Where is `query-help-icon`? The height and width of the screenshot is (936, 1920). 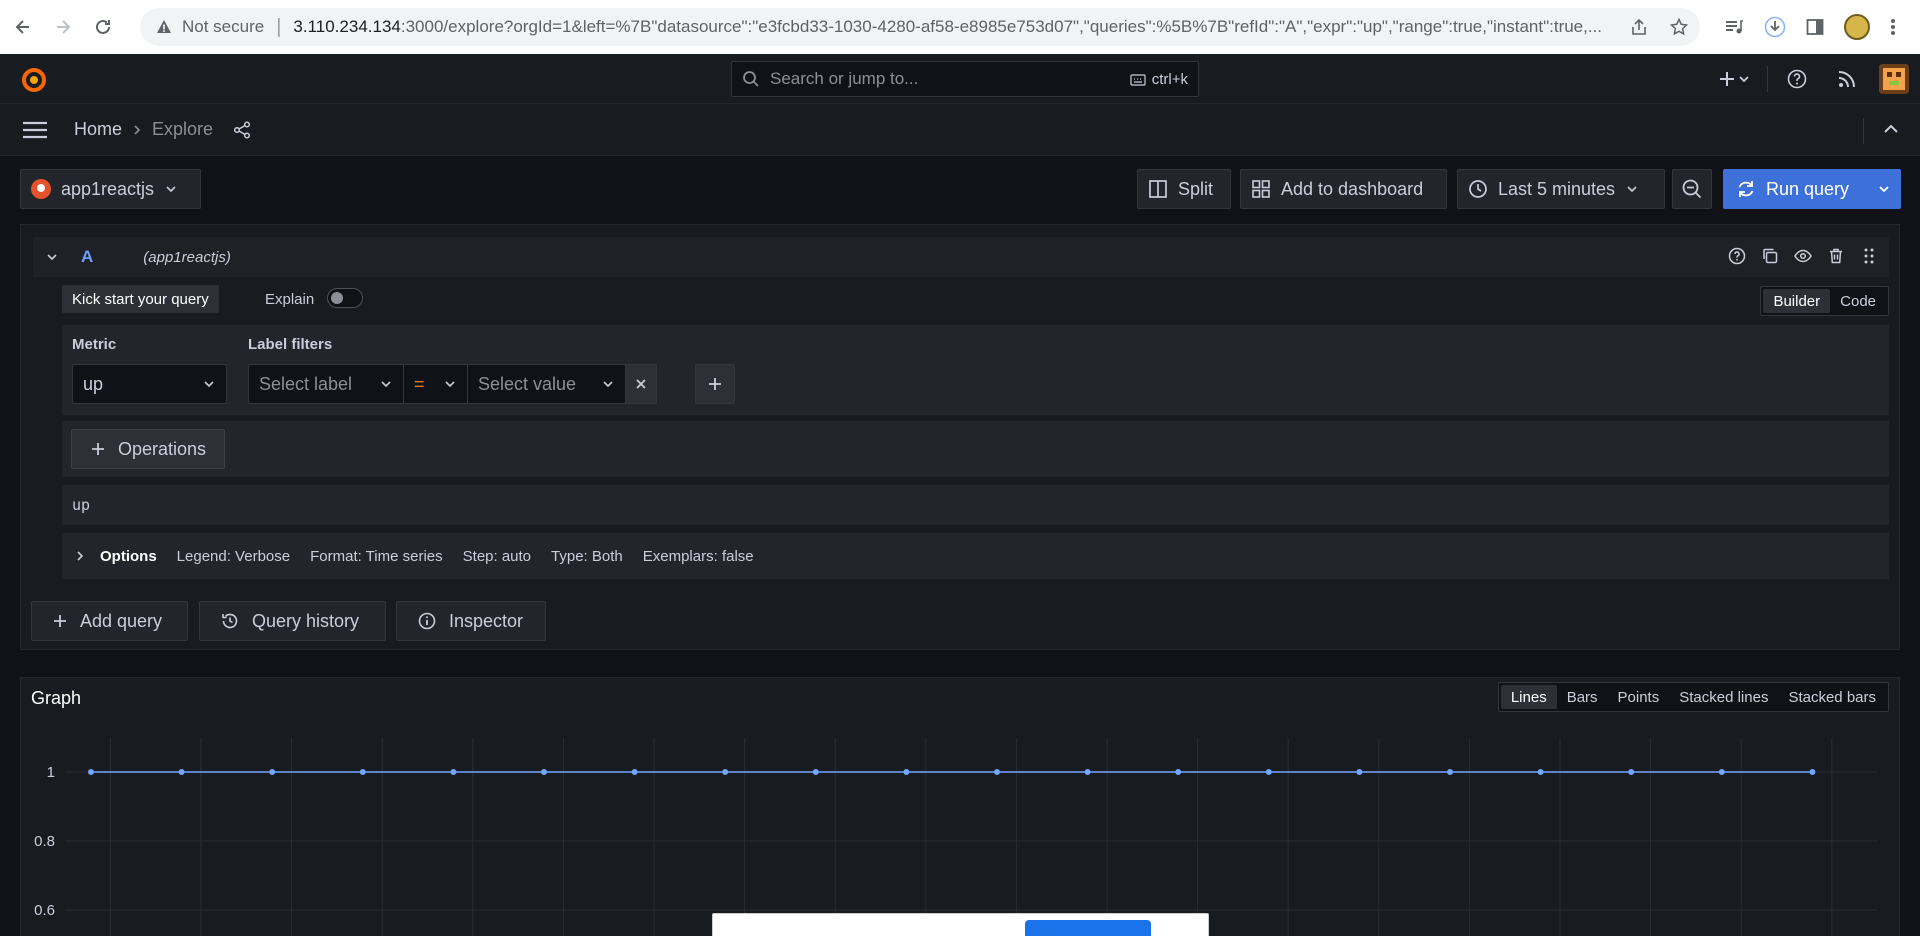
query-help-icon is located at coordinates (1737, 256).